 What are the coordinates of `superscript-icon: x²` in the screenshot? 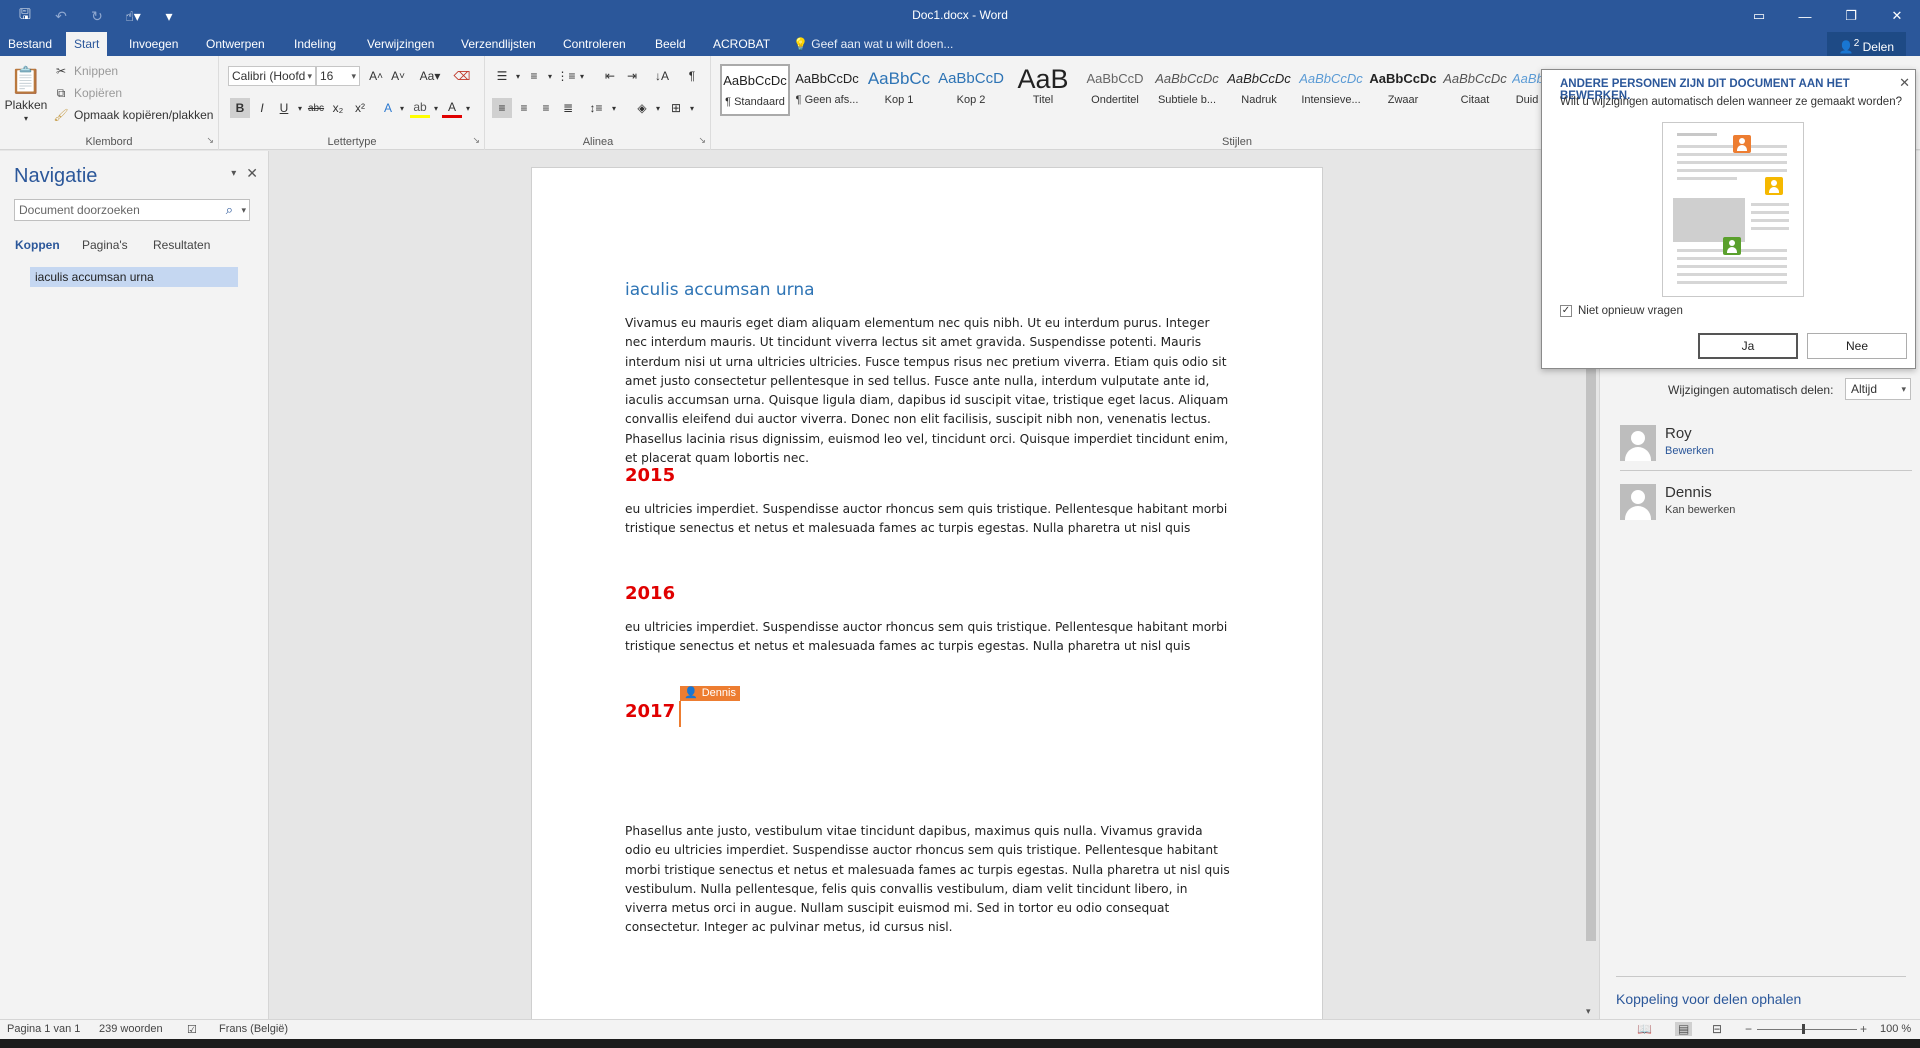 It's located at (360, 108).